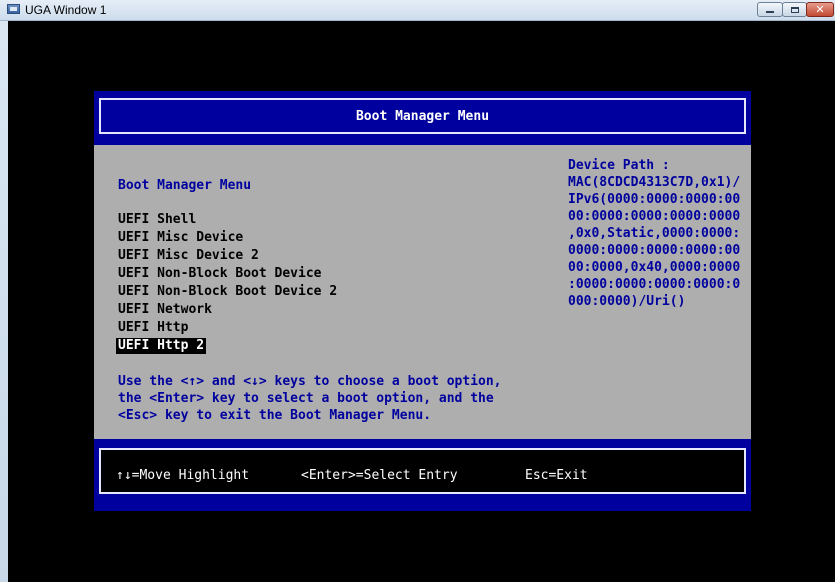 This screenshot has height=582, width=835. What do you see at coordinates (556, 475) in the screenshot?
I see `footer-exit: Esc=Exit` at bounding box center [556, 475].